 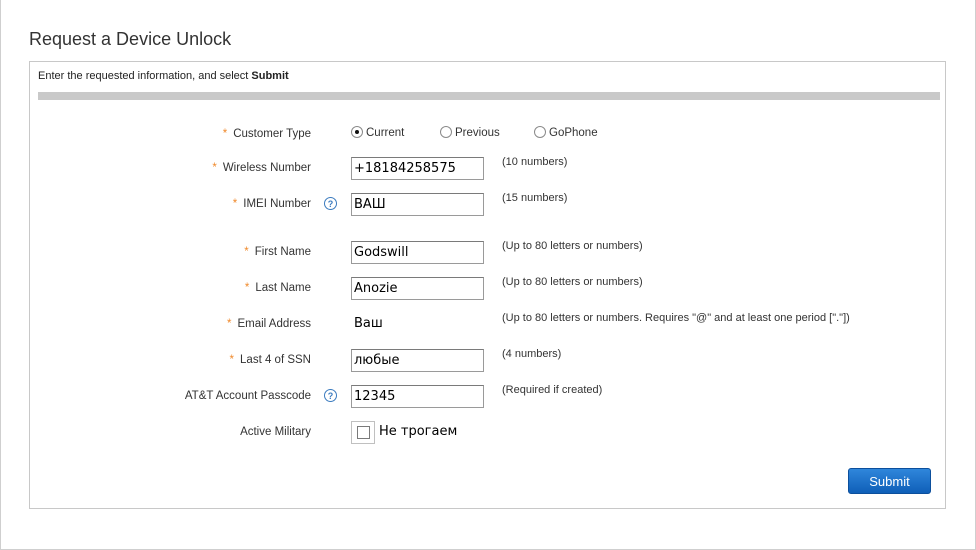 What do you see at coordinates (272, 134) in the screenshot?
I see `customer-type-label-text: Customer Type` at bounding box center [272, 134].